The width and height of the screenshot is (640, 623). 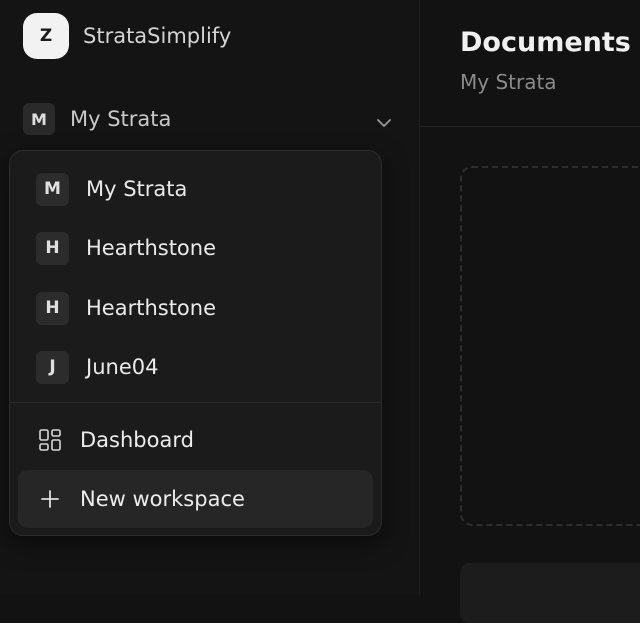 I want to click on workspace-badge: J, so click(x=52, y=367).